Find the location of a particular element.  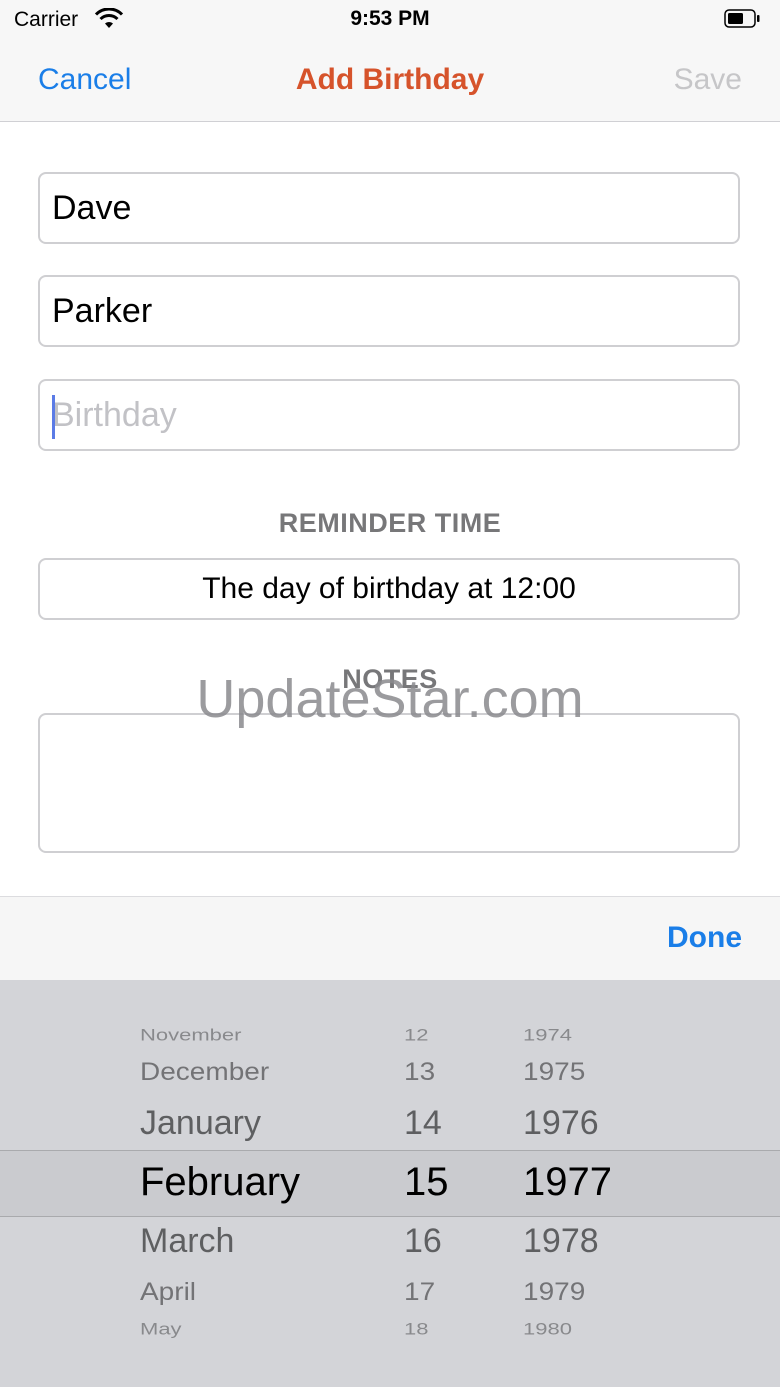

navigation-bar: Cancel Add Birthday Save is located at coordinates (390, 81).